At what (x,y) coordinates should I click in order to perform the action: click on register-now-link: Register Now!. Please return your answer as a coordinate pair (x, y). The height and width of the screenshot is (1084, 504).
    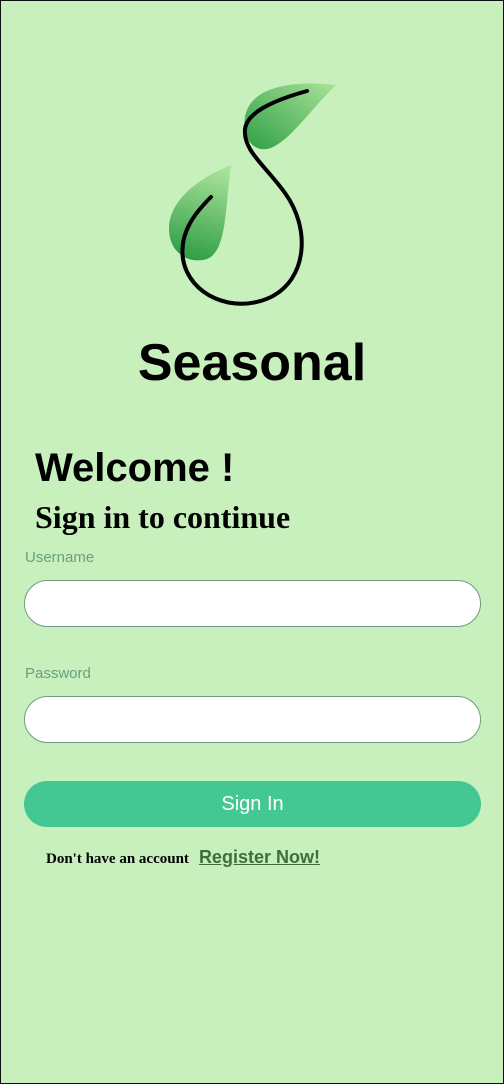
    Looking at the image, I should click on (259, 857).